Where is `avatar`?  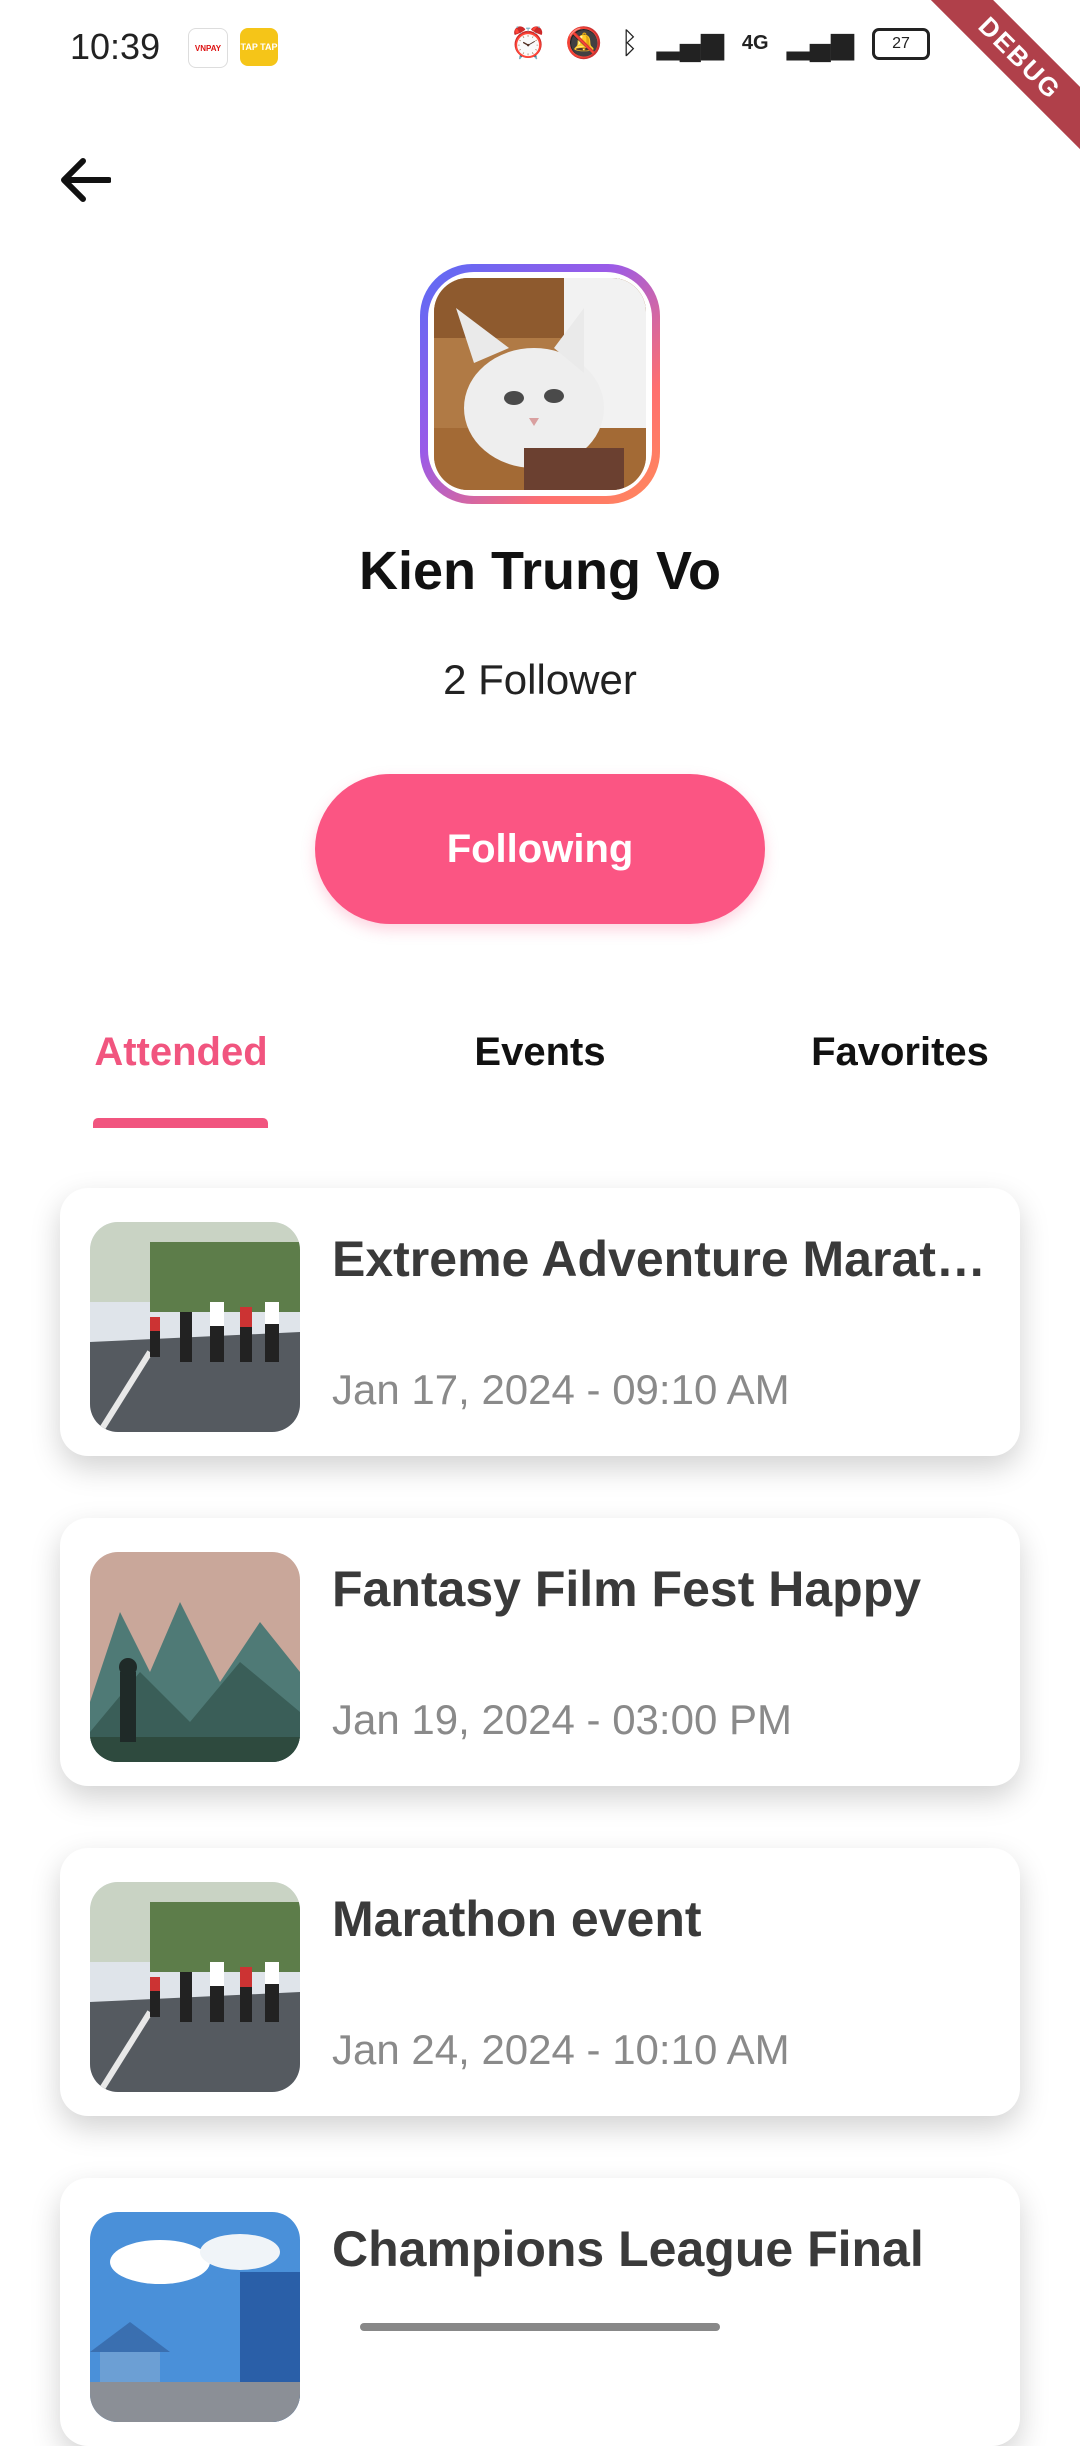 avatar is located at coordinates (540, 384).